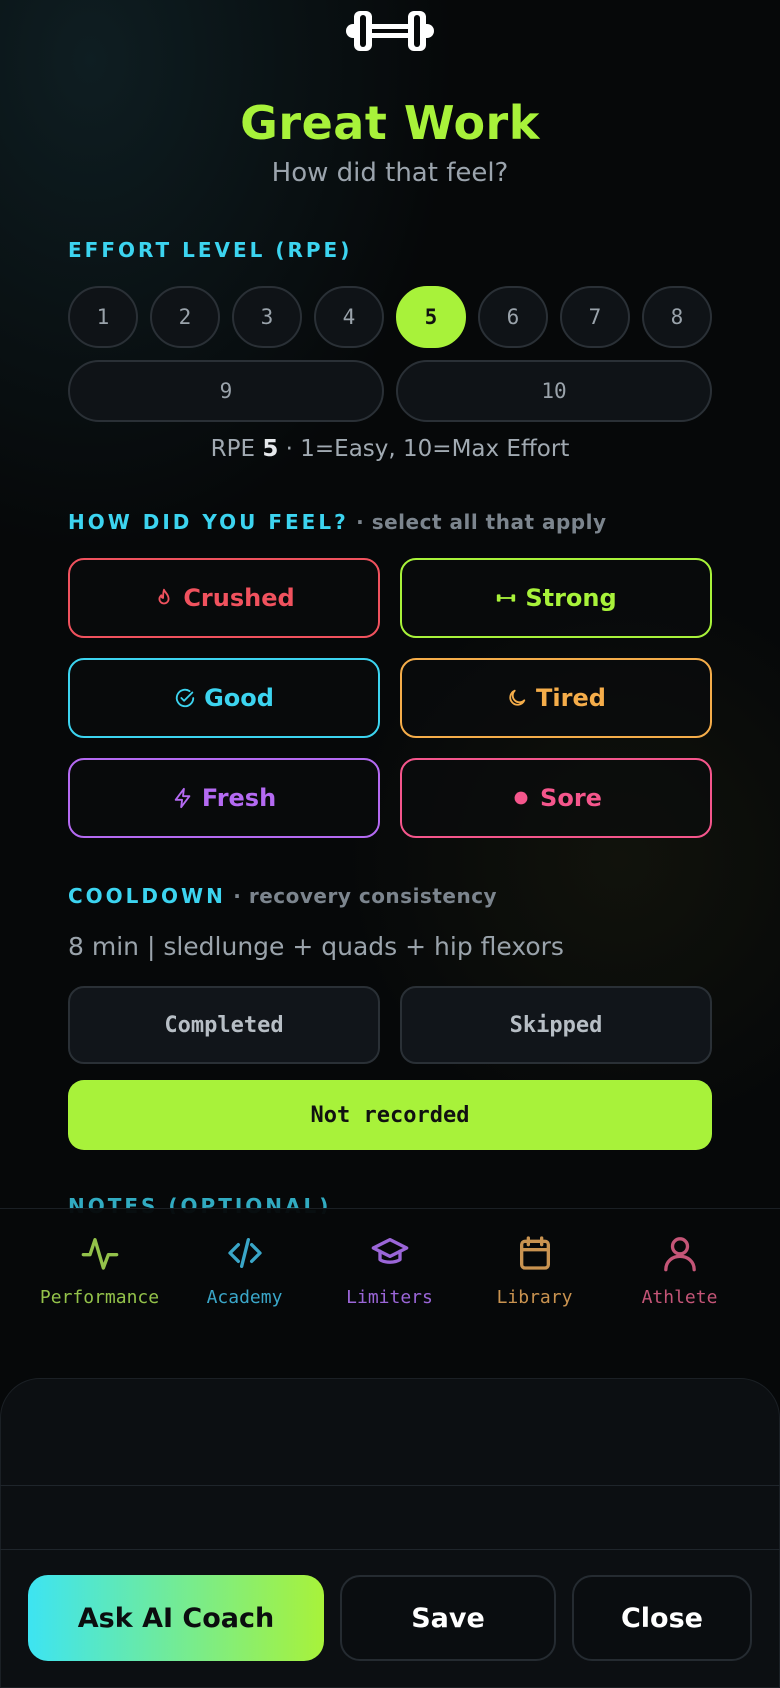  What do you see at coordinates (679, 1297) in the screenshot?
I see `nav-item-label: Athlete` at bounding box center [679, 1297].